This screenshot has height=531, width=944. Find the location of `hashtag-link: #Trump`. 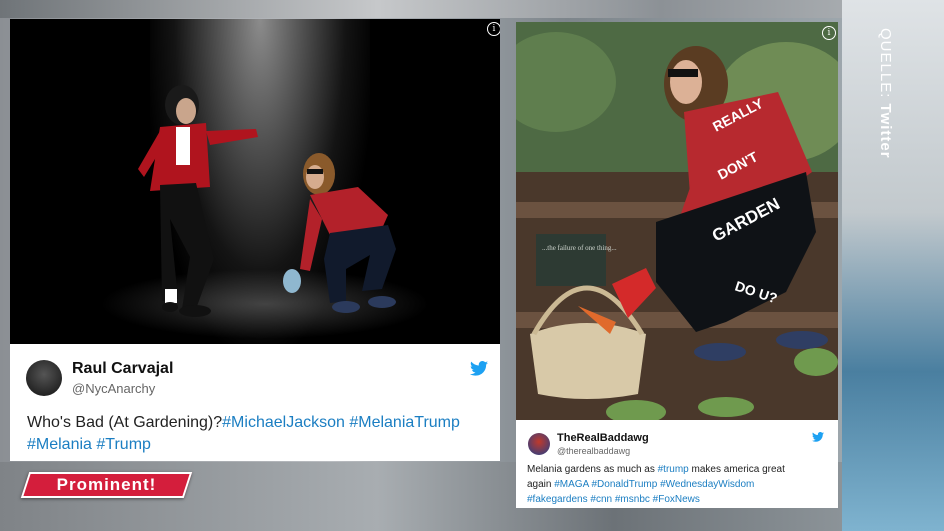

hashtag-link: #Trump is located at coordinates (123, 444).